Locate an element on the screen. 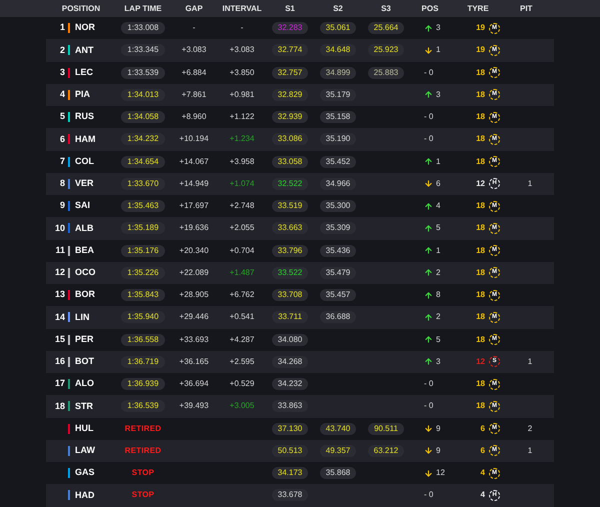 This screenshot has height=507, width=600. lap-time: 1:36.539 is located at coordinates (143, 406).